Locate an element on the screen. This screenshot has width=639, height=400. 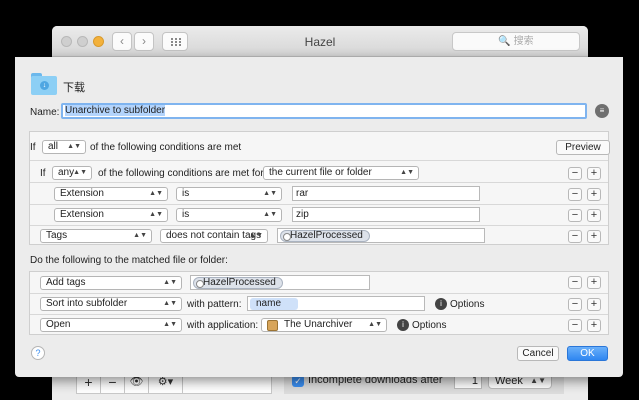
condition-value-input: zip is located at coordinates (386, 214).